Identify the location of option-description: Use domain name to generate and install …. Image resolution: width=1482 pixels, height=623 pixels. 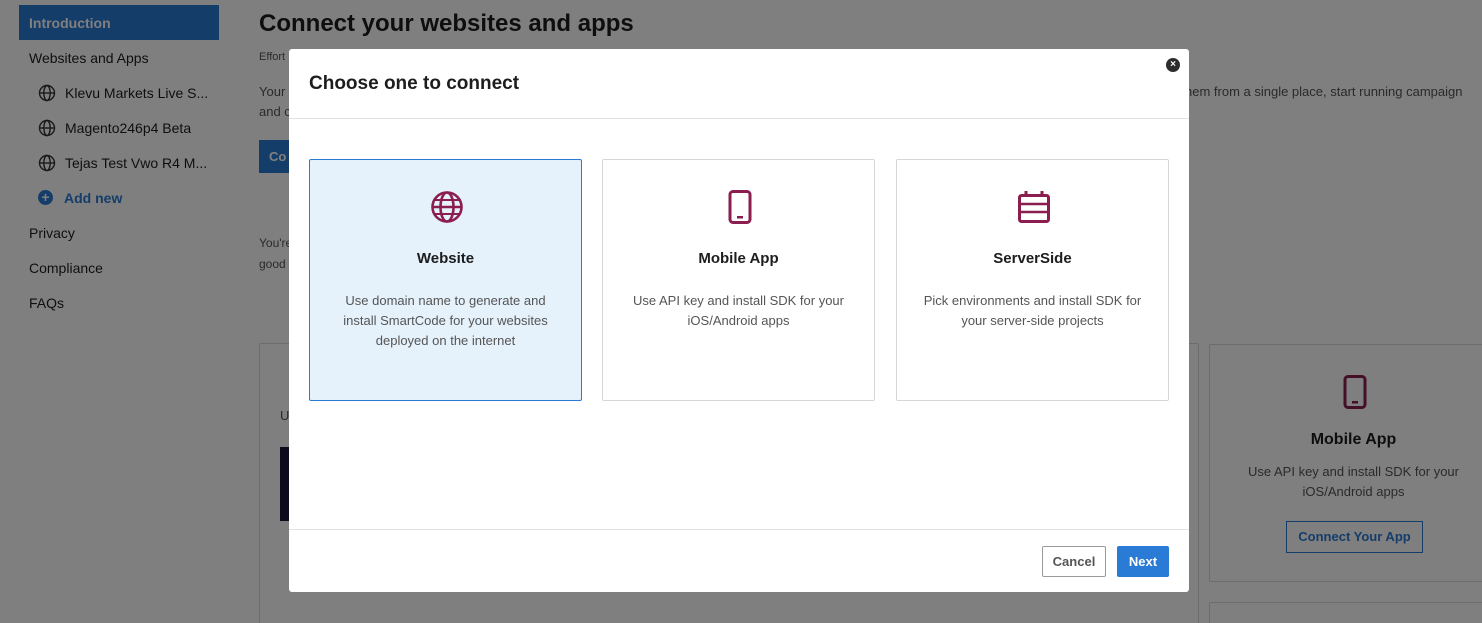
(445, 320).